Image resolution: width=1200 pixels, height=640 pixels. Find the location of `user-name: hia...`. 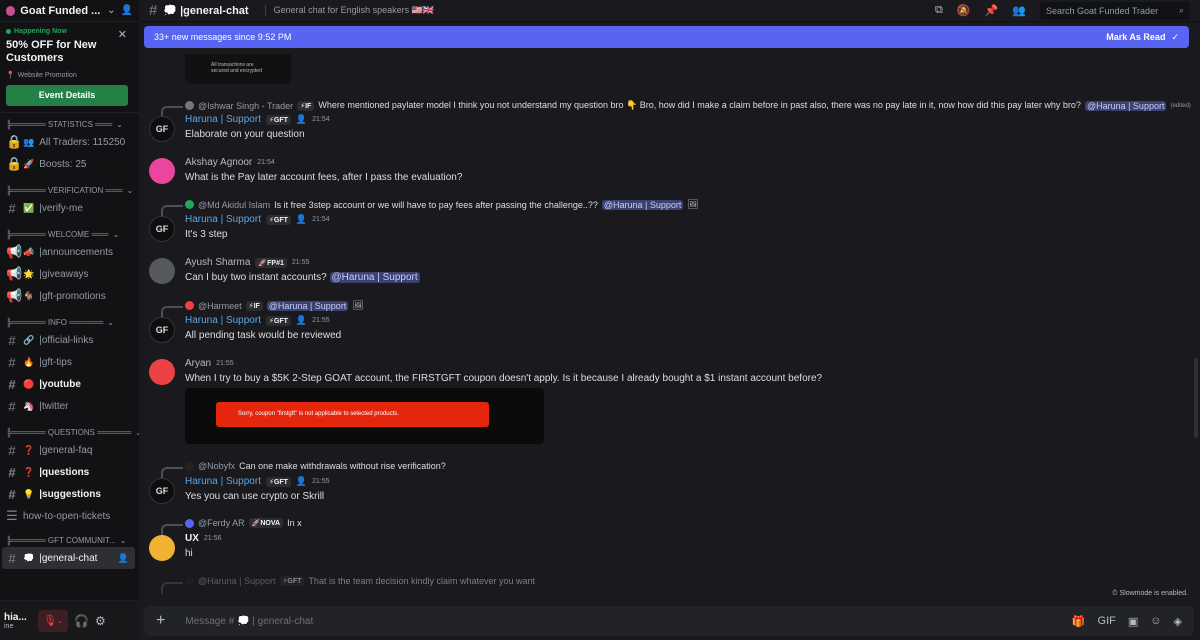

user-name: hia... is located at coordinates (15, 617).